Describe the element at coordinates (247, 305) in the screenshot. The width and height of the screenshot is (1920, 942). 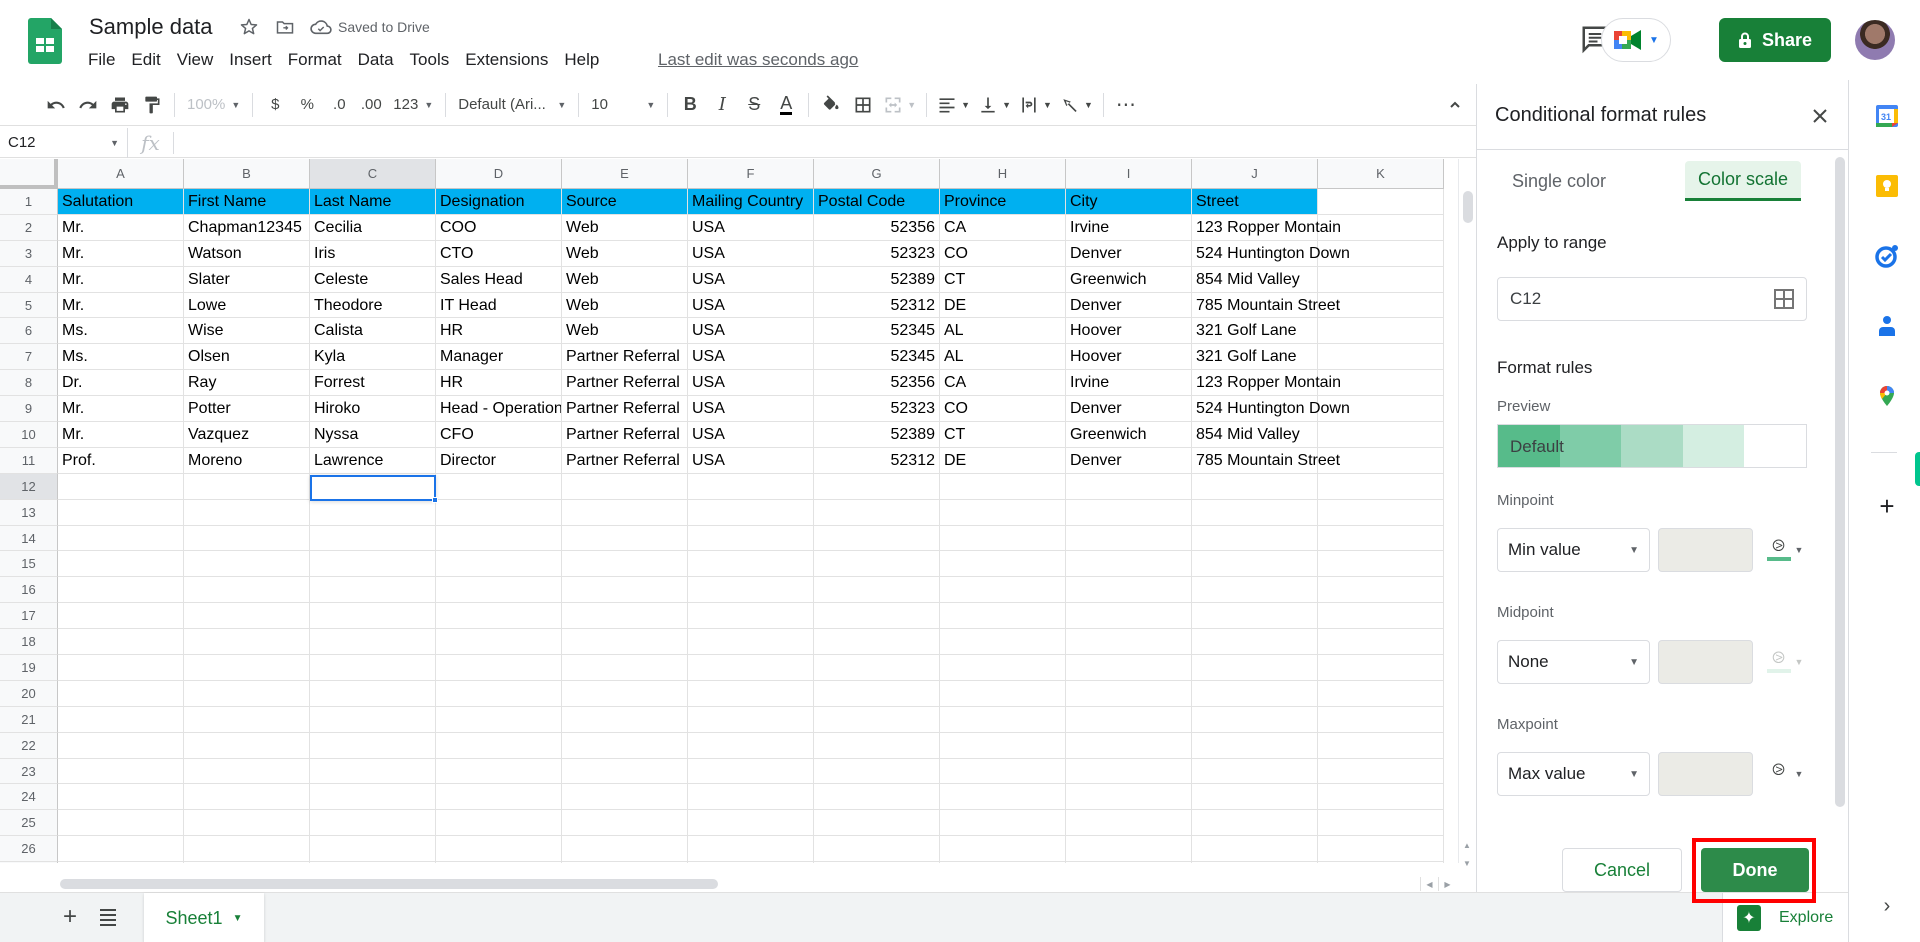
I see `cell-b5: Lowe` at that location.